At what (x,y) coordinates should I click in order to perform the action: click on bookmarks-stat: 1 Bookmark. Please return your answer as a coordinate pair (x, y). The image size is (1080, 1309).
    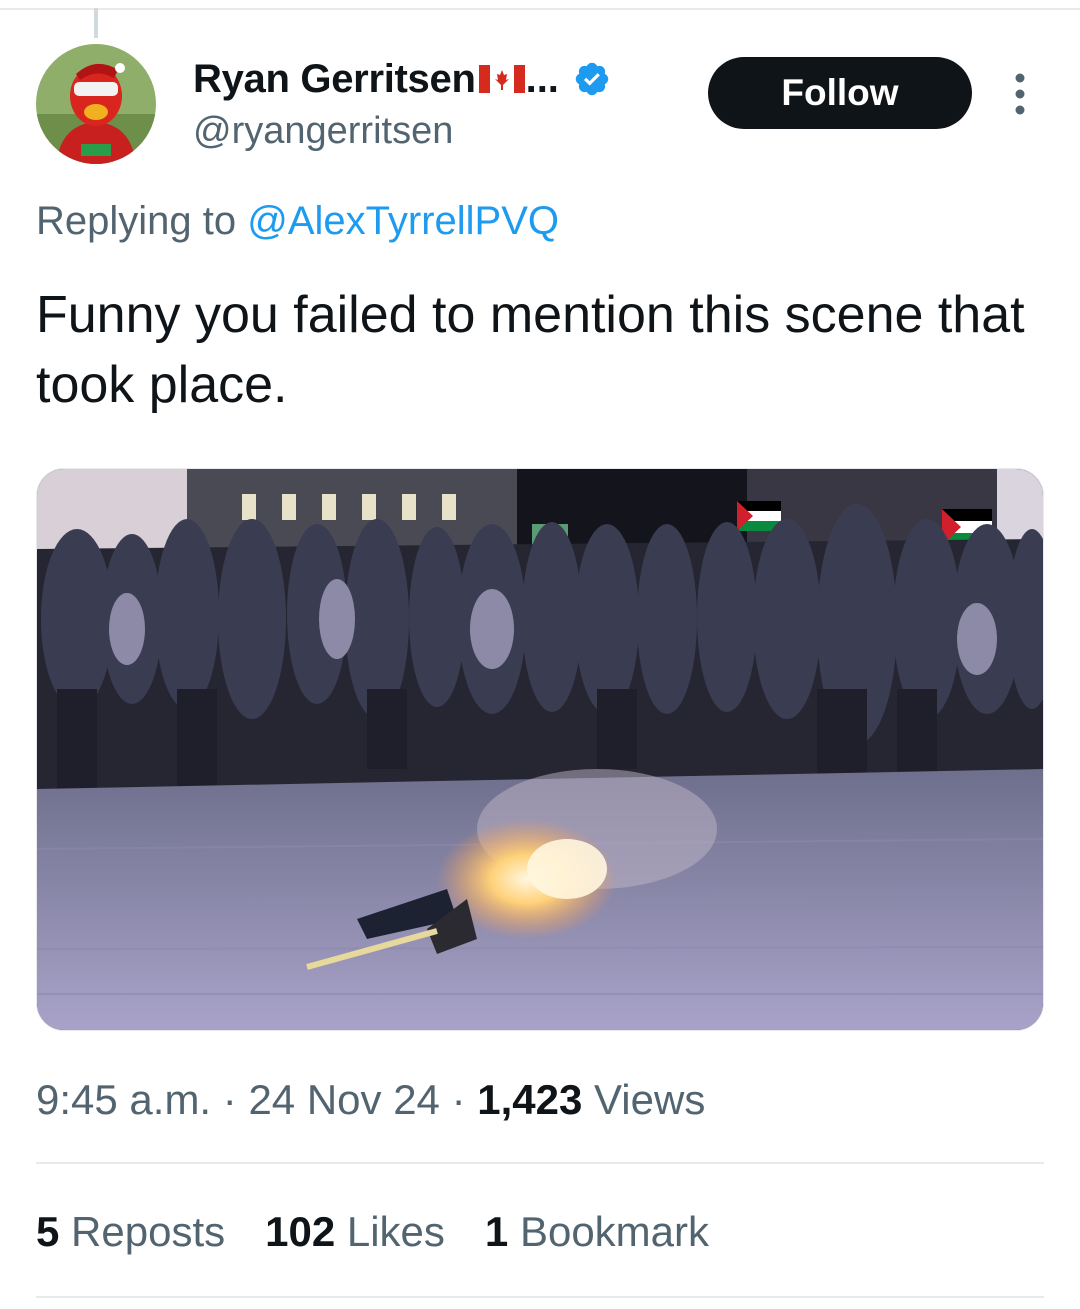
    Looking at the image, I should click on (597, 1232).